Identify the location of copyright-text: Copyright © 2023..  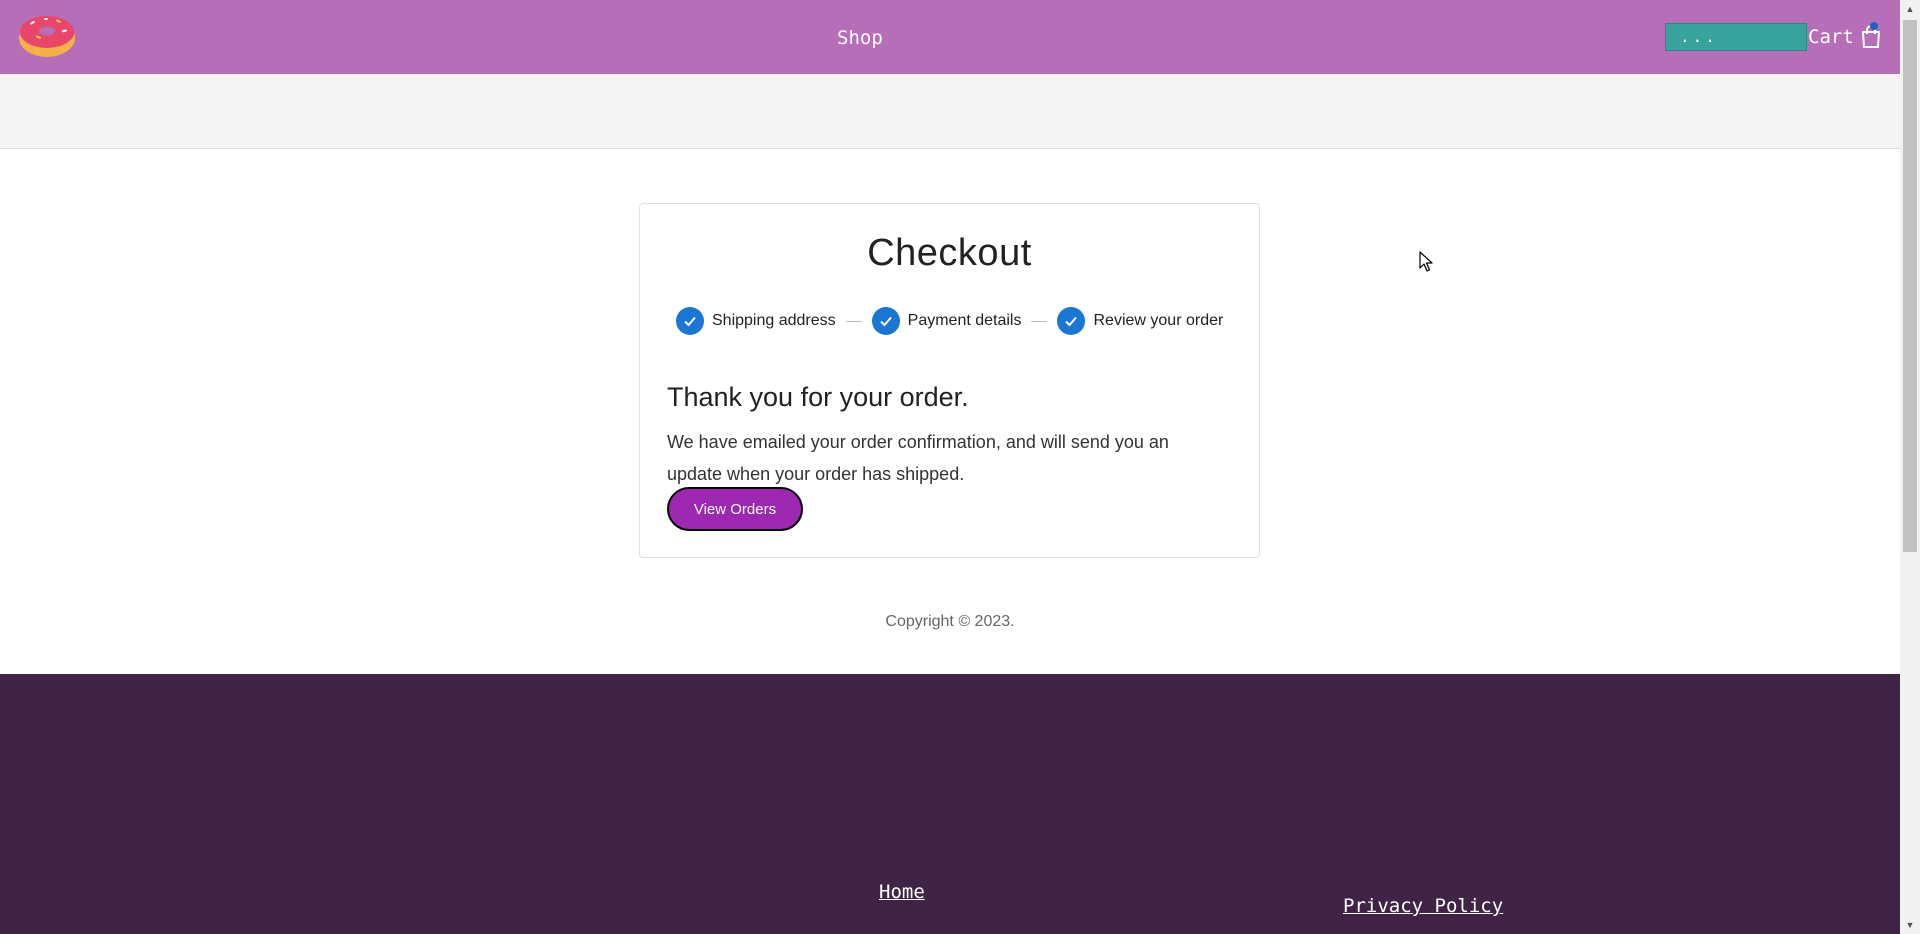
(950, 621).